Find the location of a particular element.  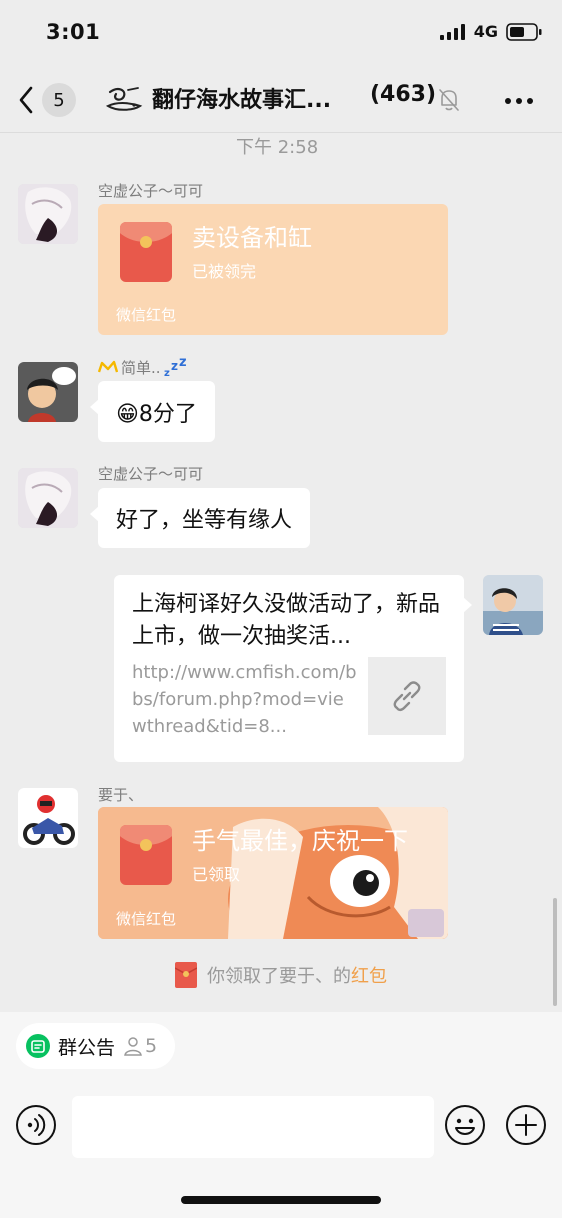

emoji-button is located at coordinates (465, 1127).